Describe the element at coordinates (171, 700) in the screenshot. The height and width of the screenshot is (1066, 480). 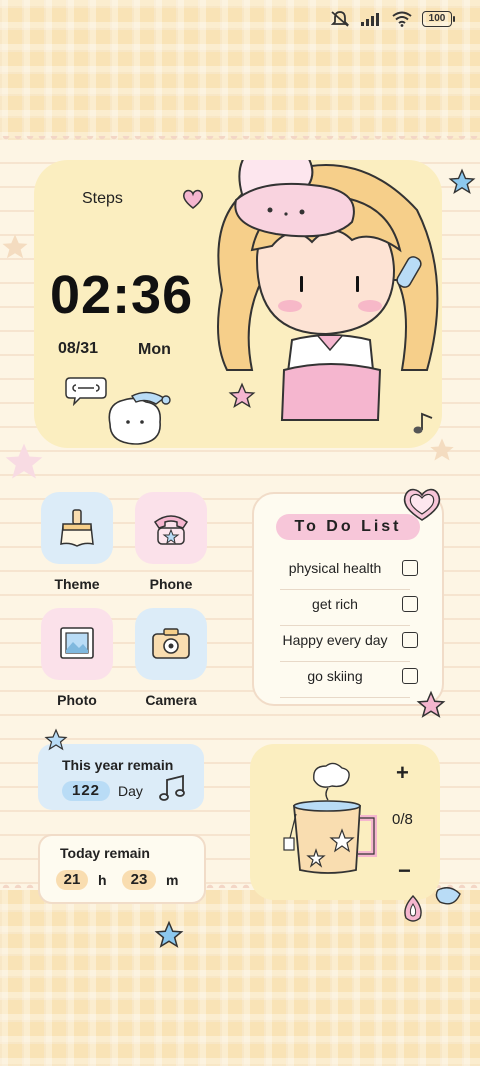
I see `app-camera-label: Camera` at that location.